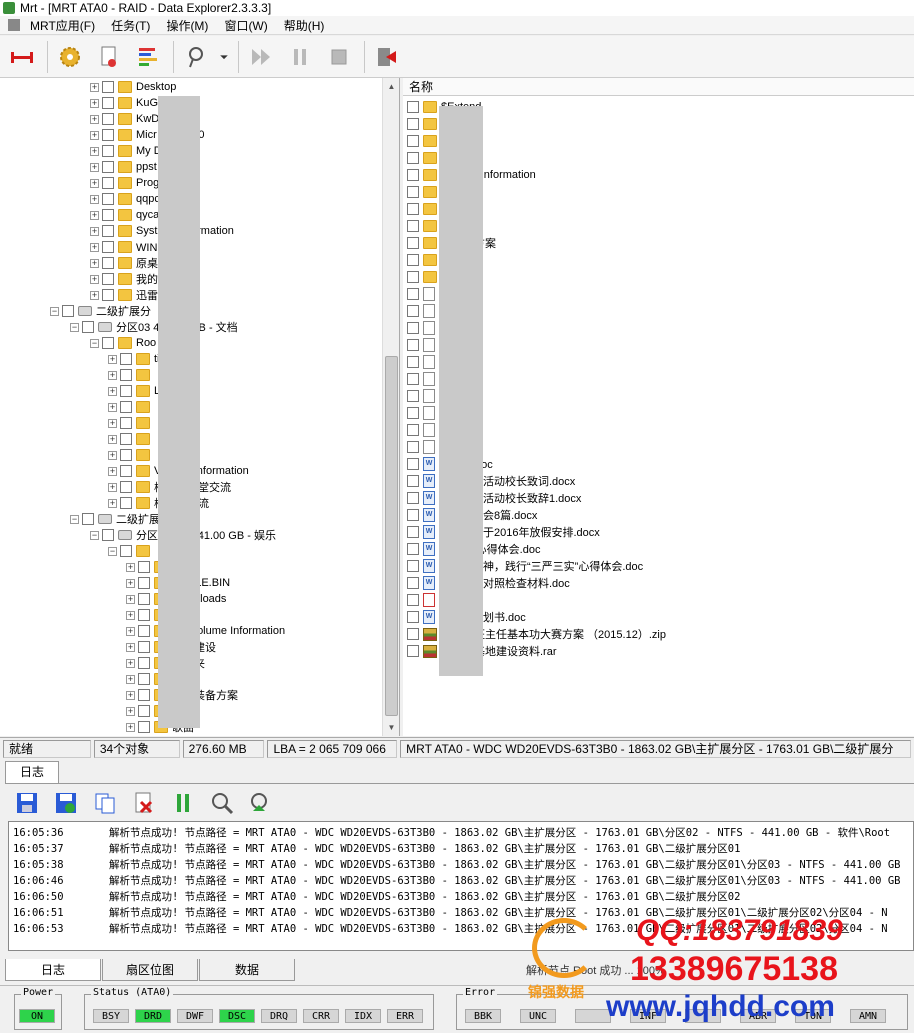  What do you see at coordinates (247, 970) in the screenshot?
I see `tab-data: 数据` at bounding box center [247, 970].